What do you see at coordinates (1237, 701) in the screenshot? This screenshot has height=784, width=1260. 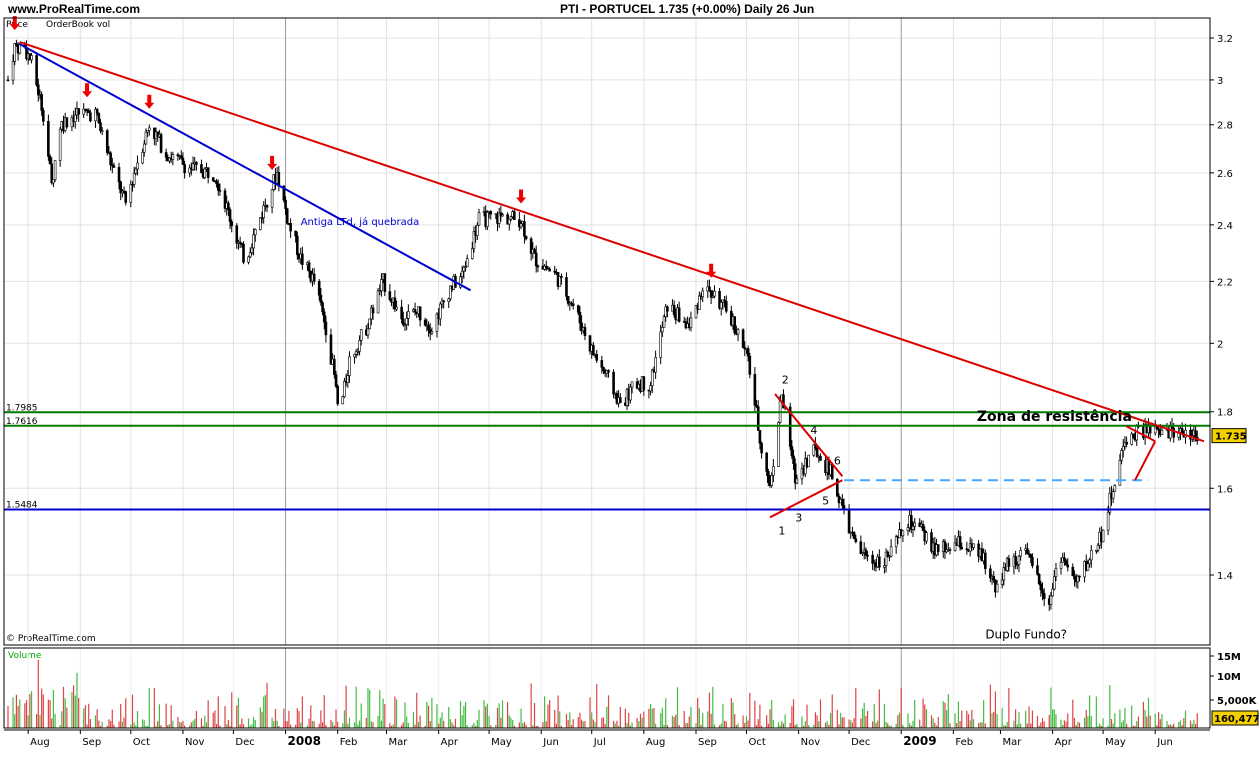 I see `volume-tick-label: 5,000K` at bounding box center [1237, 701].